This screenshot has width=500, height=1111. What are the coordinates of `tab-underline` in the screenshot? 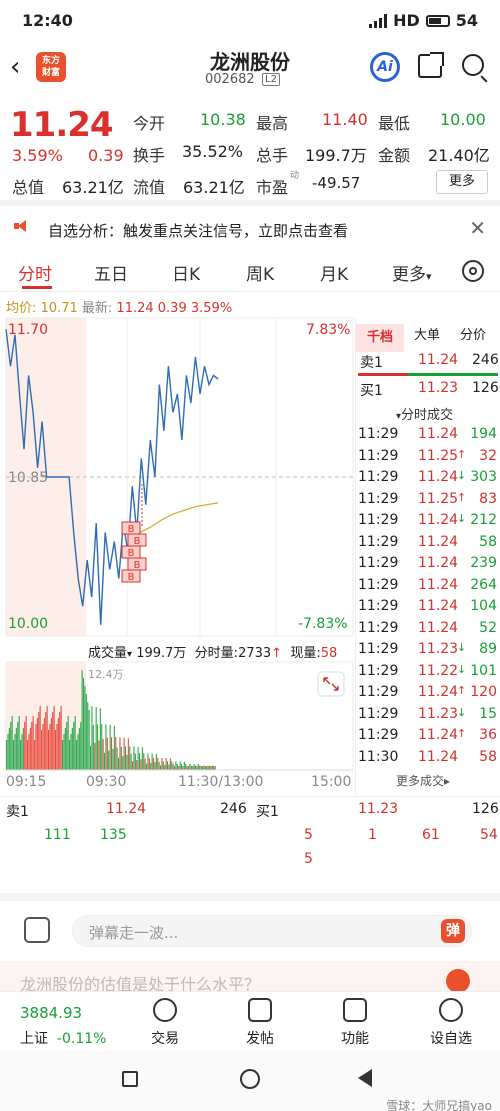 It's located at (37, 287).